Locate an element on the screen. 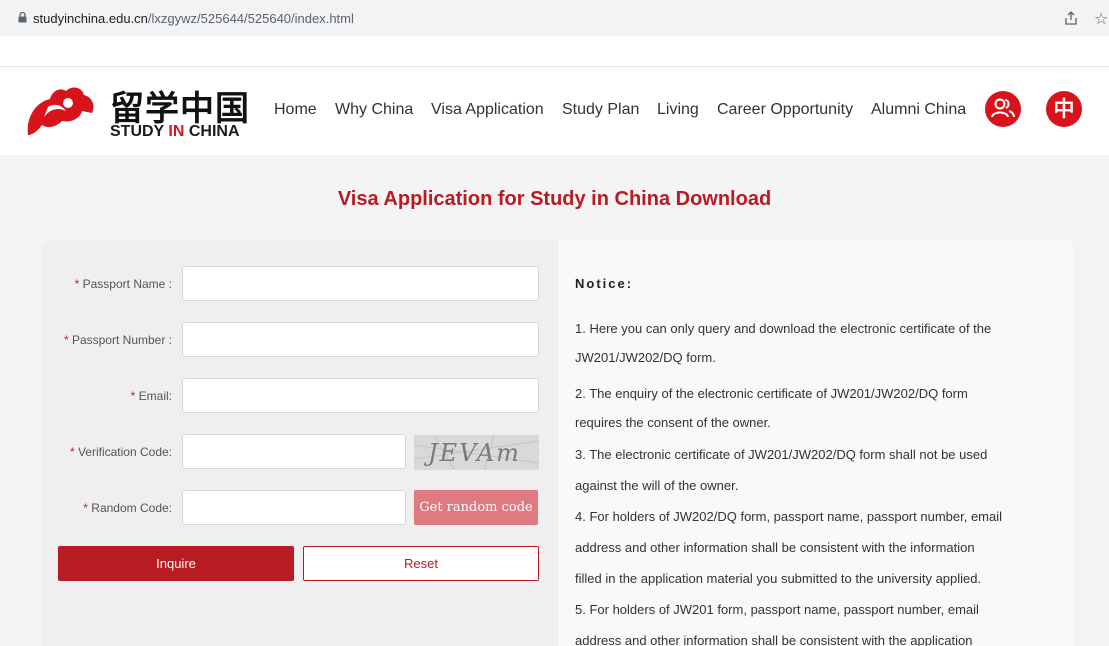 Image resolution: width=1109 pixels, height=646 pixels. nav-study-plan: Study Plan is located at coordinates (600, 110).